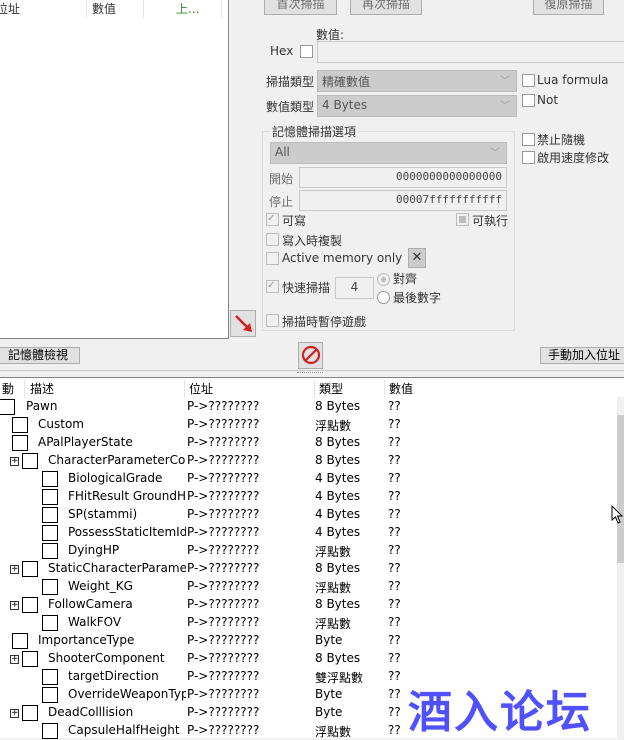 Image resolution: width=624 pixels, height=740 pixels. Describe the element at coordinates (272, 320) in the screenshot. I see `pause-game-checkbox` at that location.